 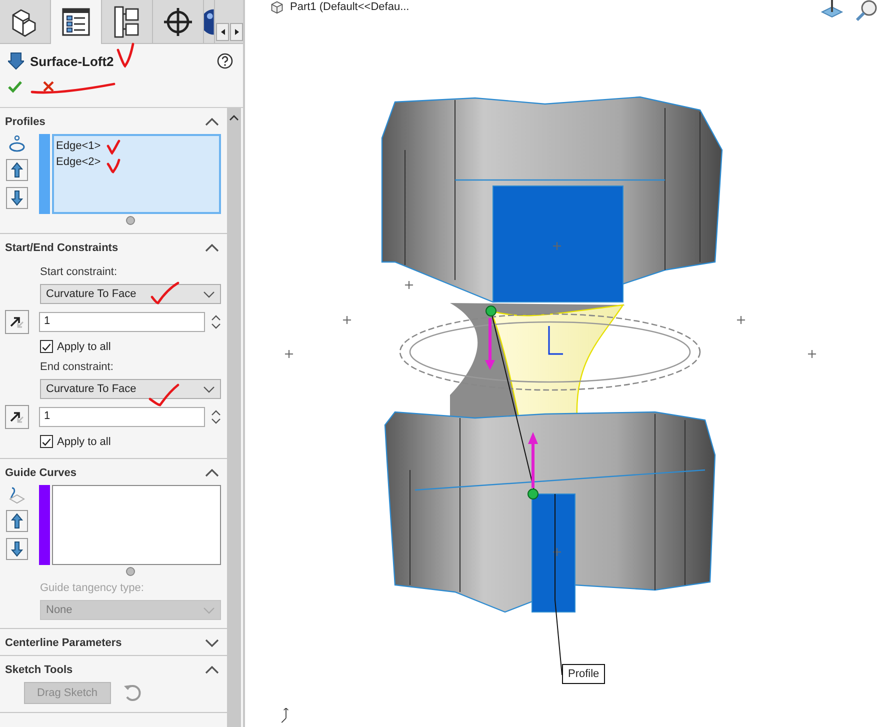 I want to click on undo-icon, so click(x=131, y=693).